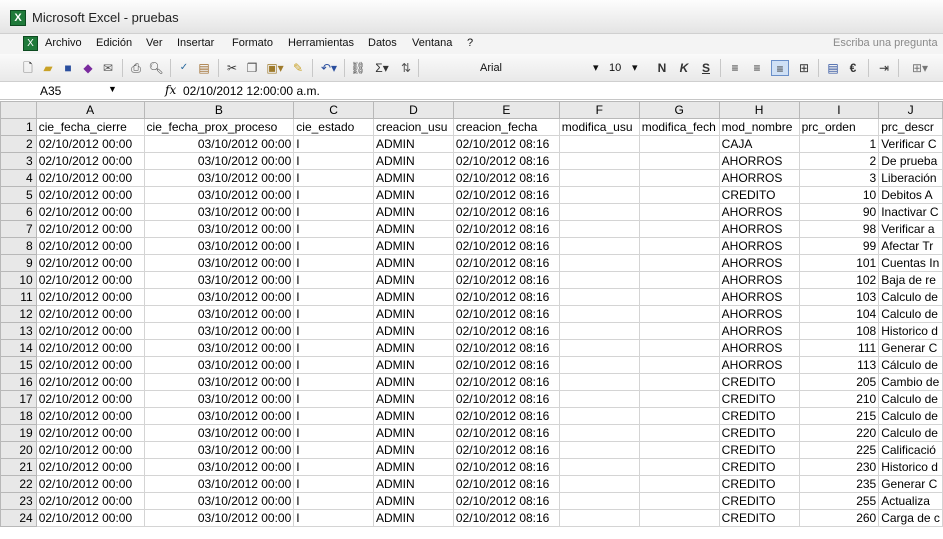 This screenshot has height=539, width=943. I want to click on cell-j: Cambio de, so click(910, 382).